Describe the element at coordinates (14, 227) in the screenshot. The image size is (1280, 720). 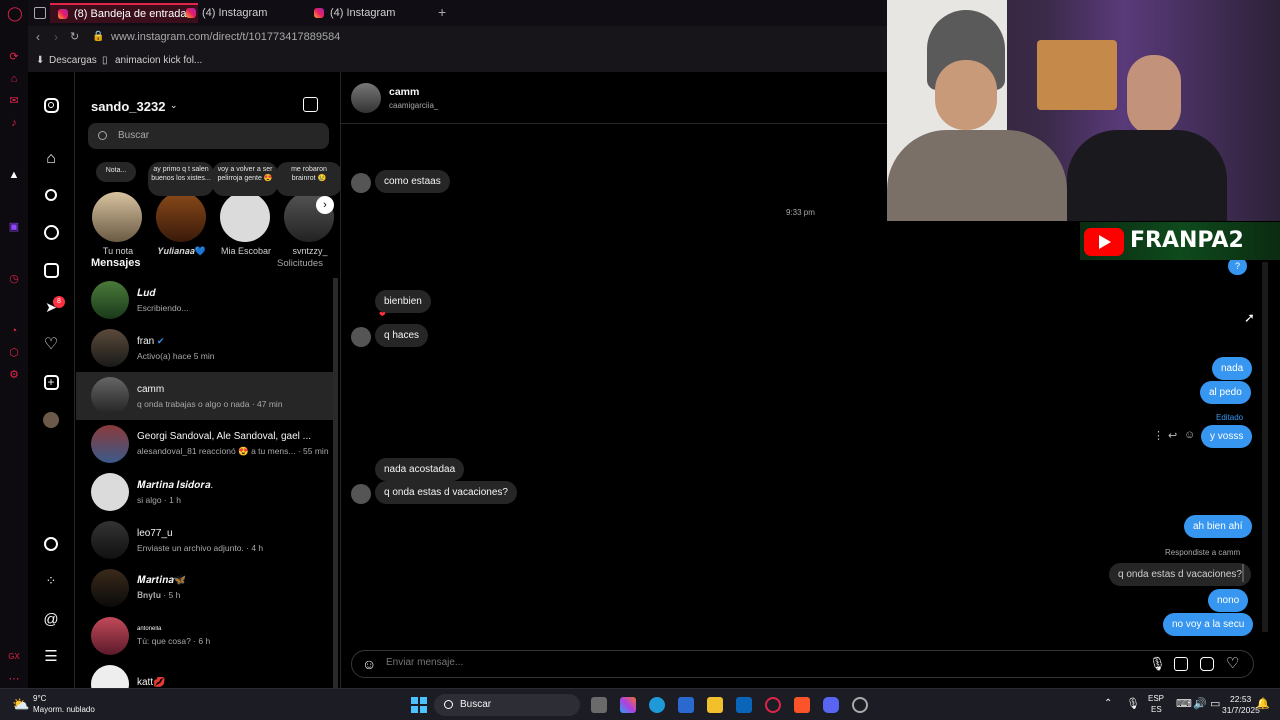
I see `twitch-icon: ▣` at that location.